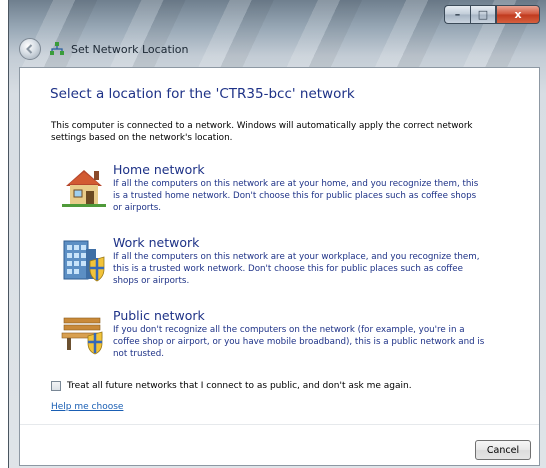 Image resolution: width=546 pixels, height=468 pixels. What do you see at coordinates (279, 424) in the screenshot?
I see `footer-divider` at bounding box center [279, 424].